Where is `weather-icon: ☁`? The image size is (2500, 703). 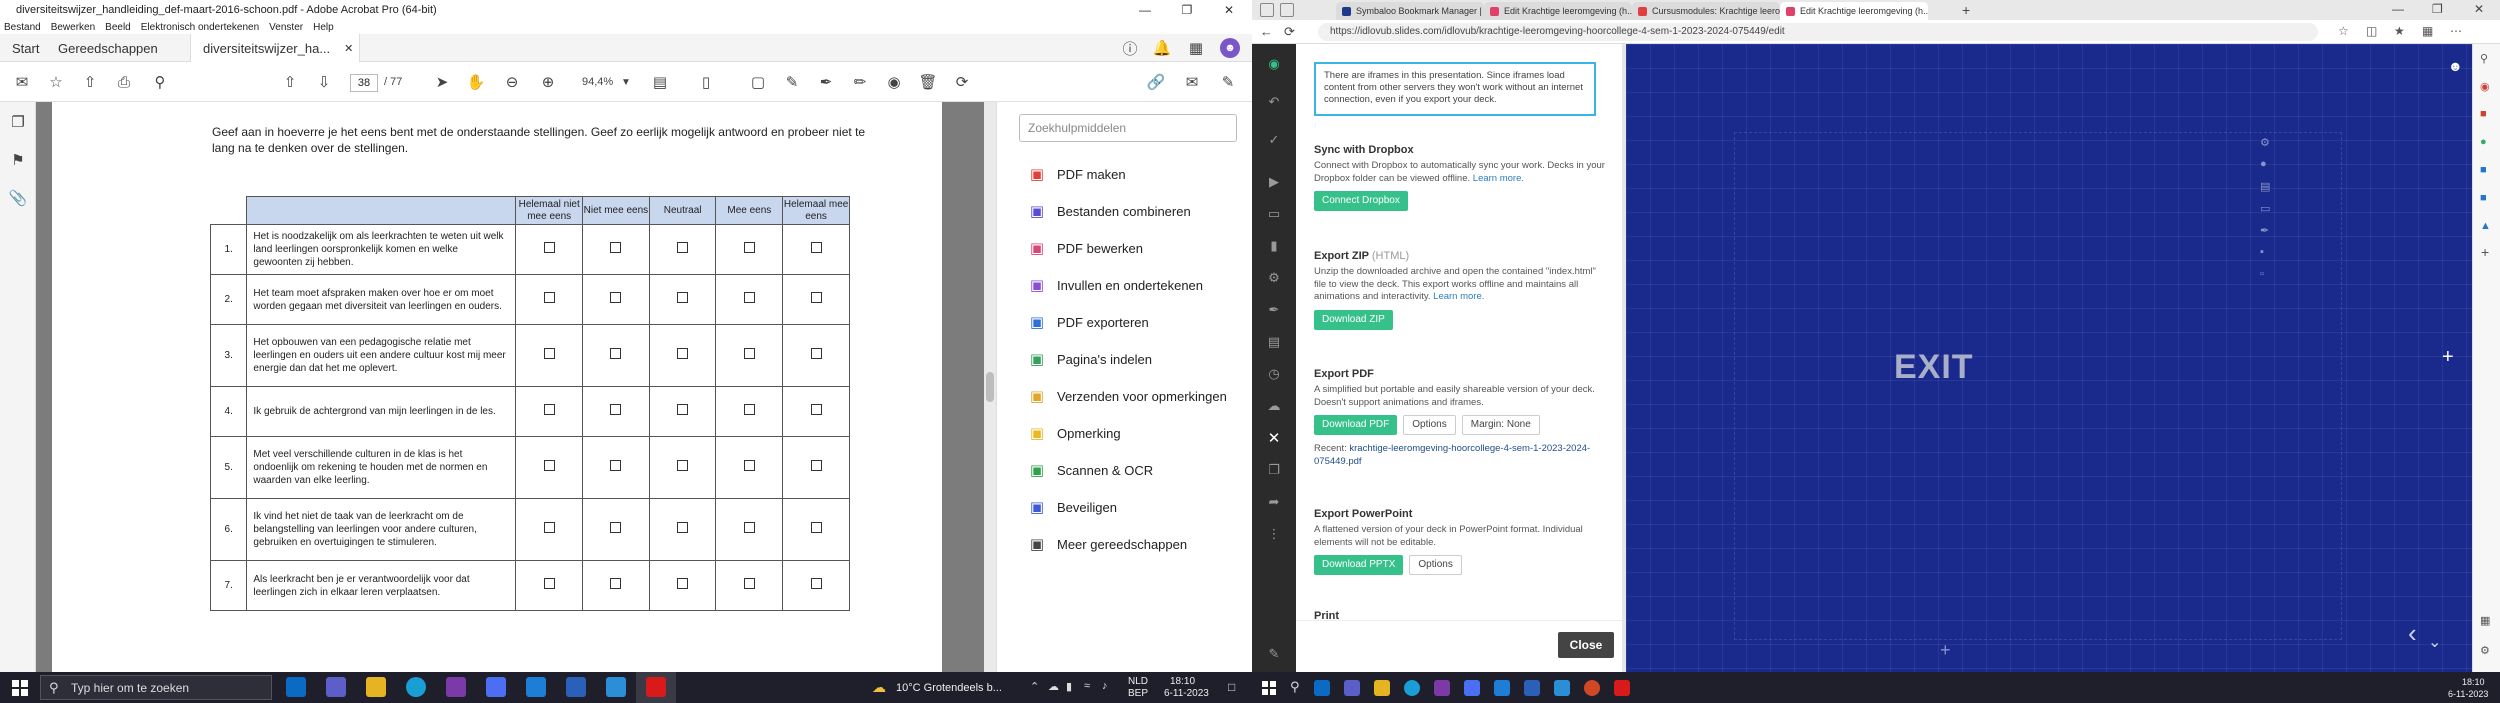 weather-icon: ☁ is located at coordinates (879, 687).